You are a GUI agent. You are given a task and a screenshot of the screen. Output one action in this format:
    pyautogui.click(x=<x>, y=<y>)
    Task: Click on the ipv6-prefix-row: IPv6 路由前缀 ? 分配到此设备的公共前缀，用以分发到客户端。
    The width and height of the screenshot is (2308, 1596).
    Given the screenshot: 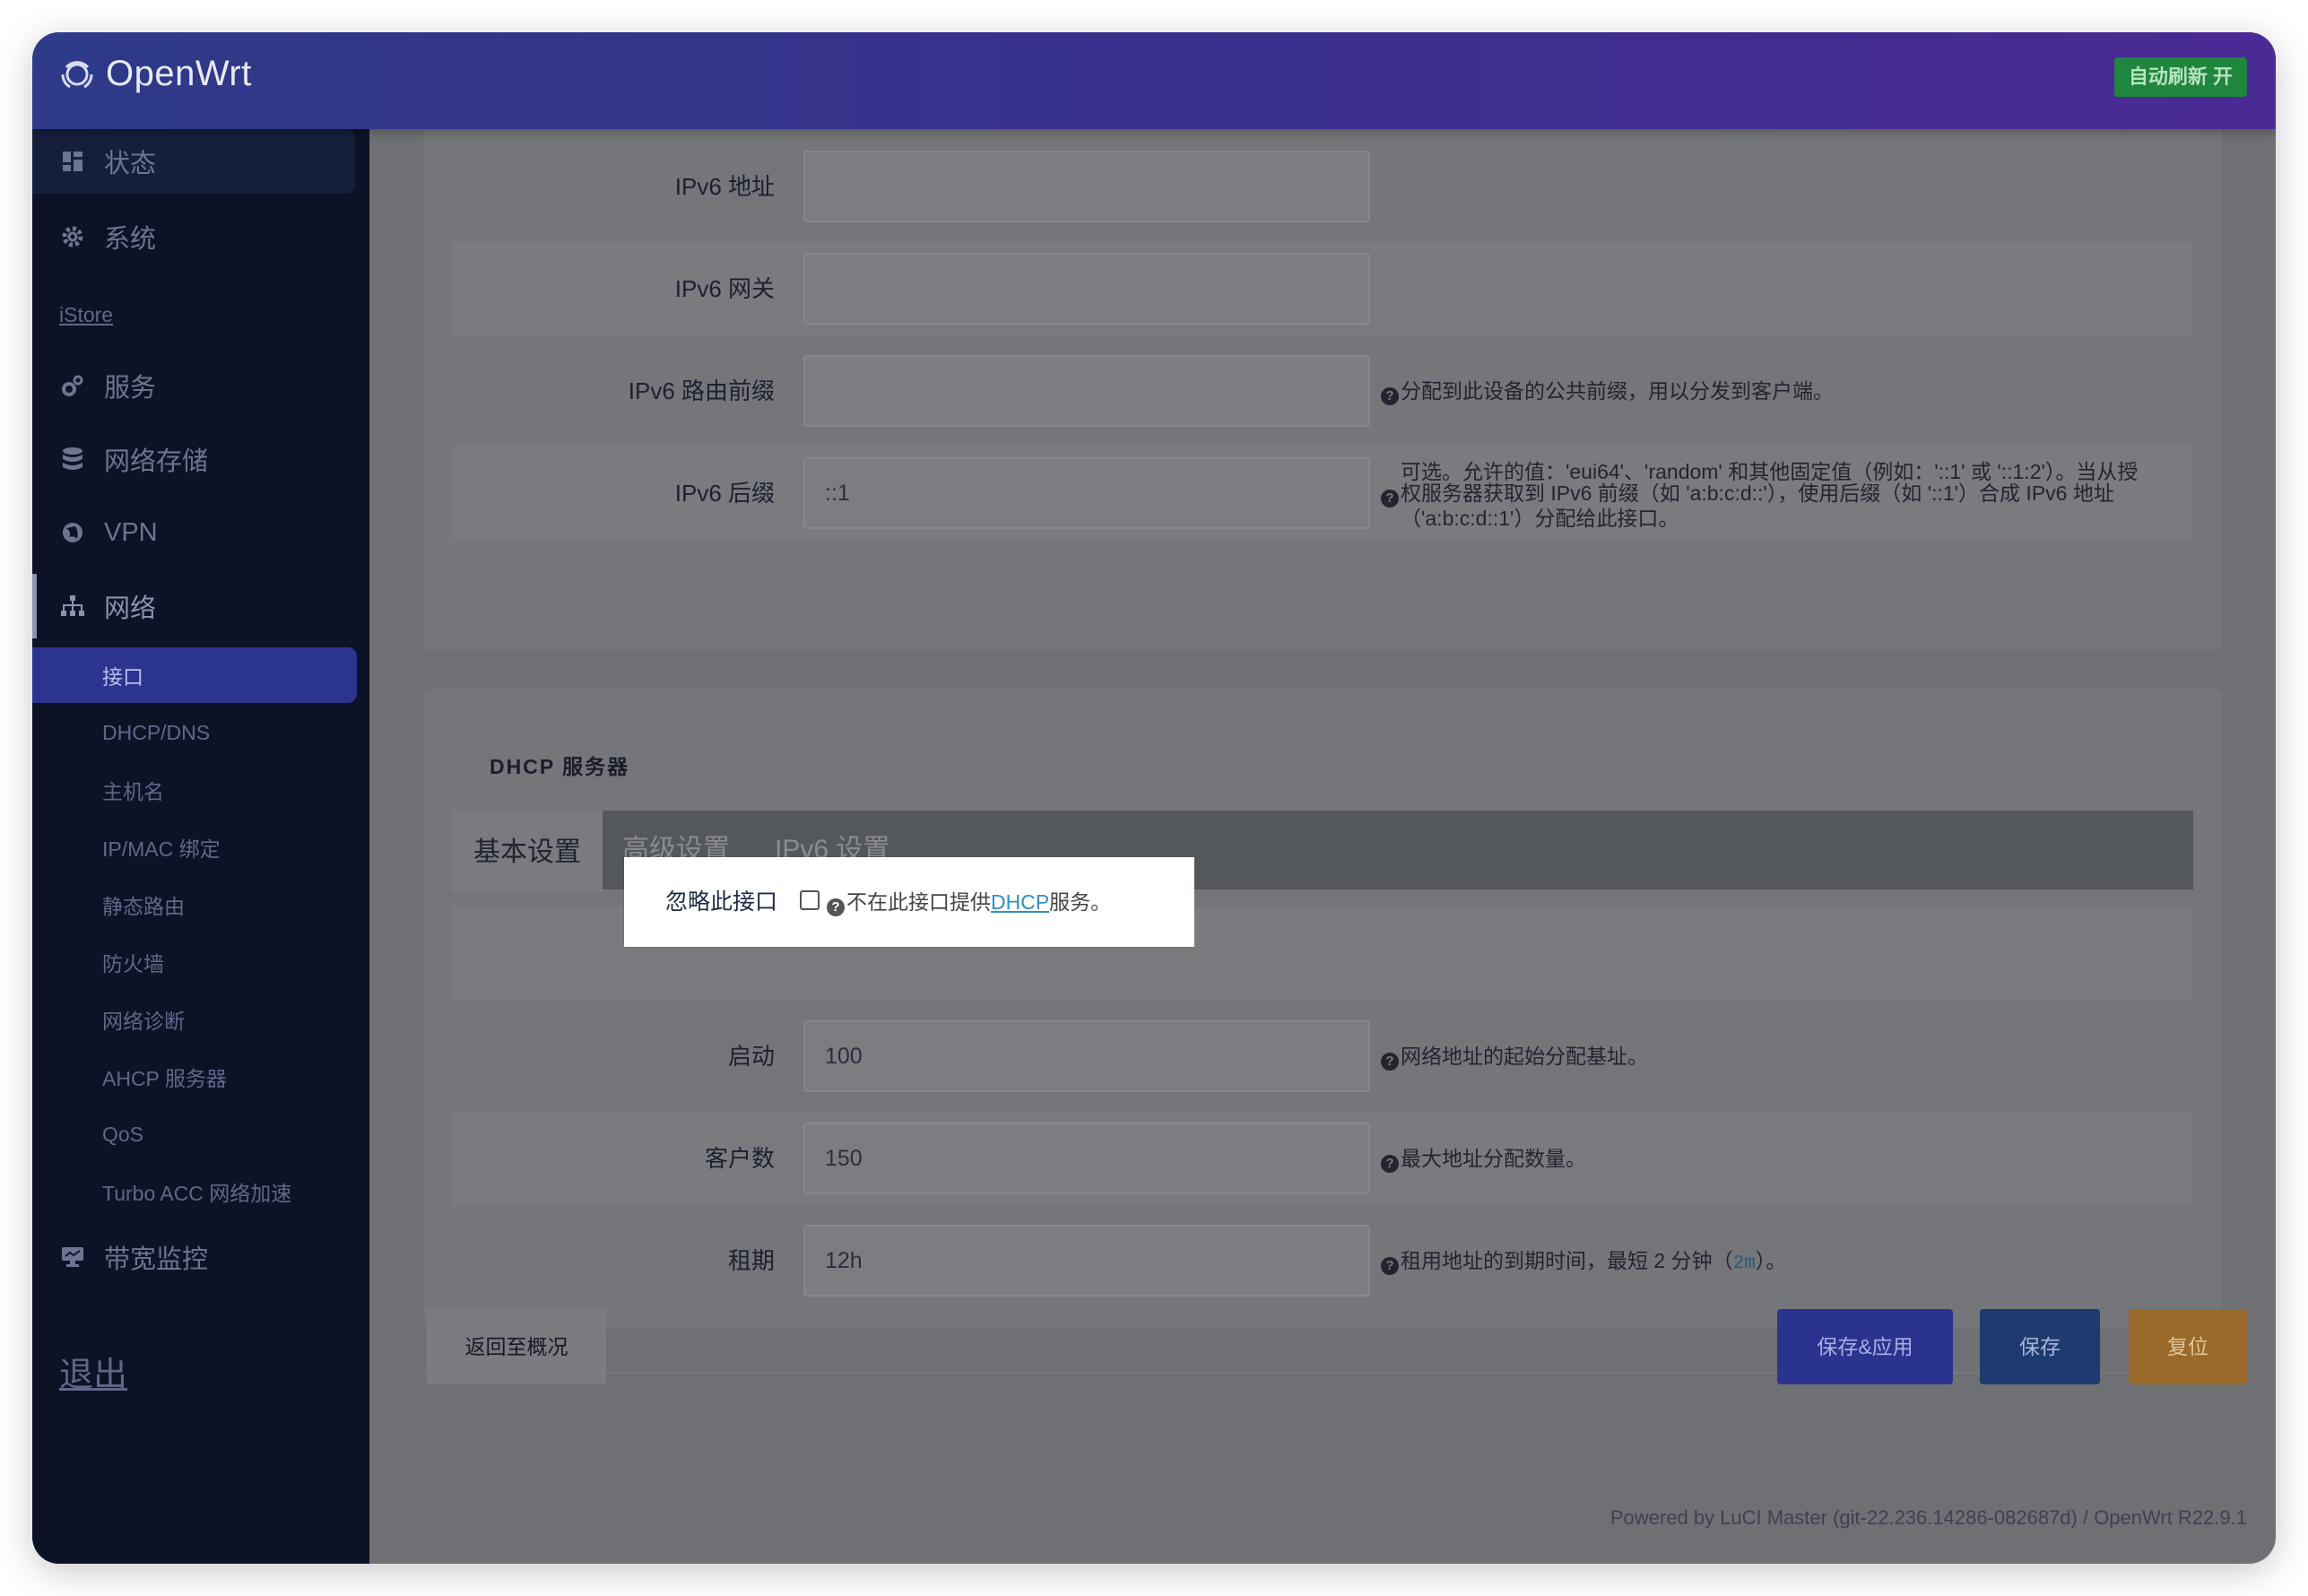 What is the action you would take?
    pyautogui.click(x=1322, y=391)
    